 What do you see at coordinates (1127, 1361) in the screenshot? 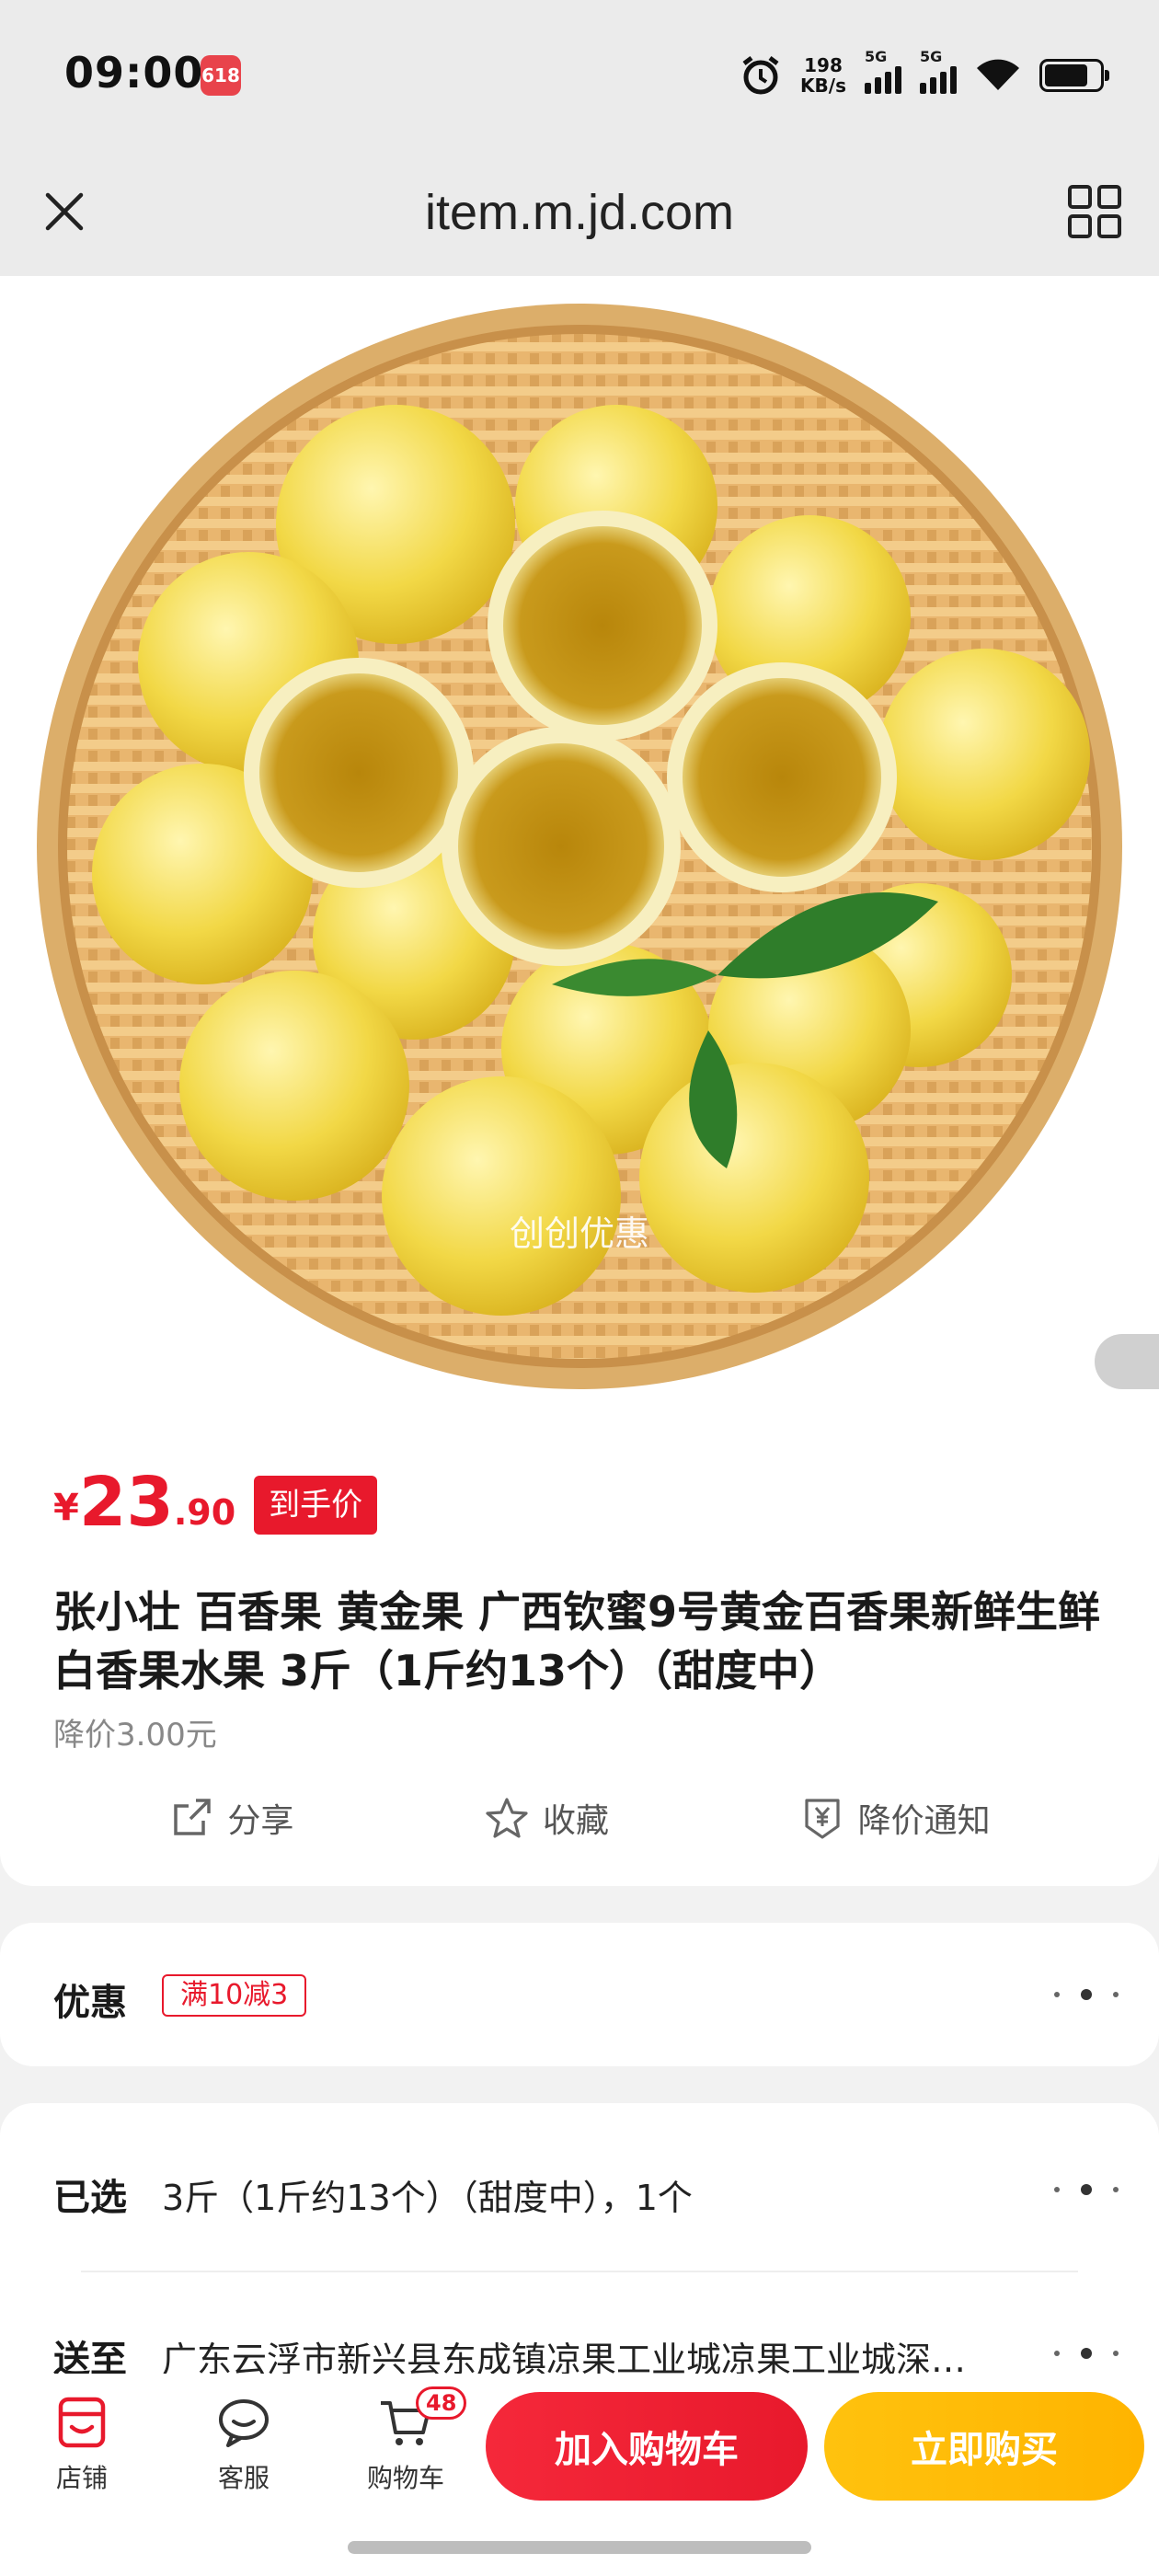
I see `image-side-tab` at bounding box center [1127, 1361].